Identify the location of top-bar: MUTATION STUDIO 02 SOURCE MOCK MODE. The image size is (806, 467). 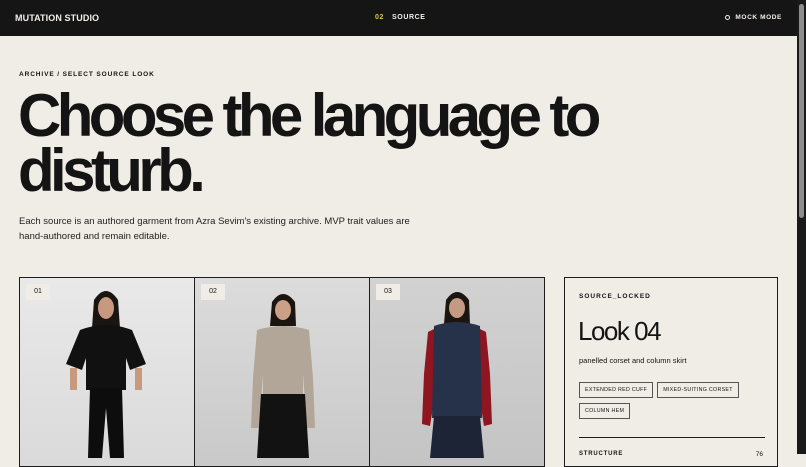
(398, 18).